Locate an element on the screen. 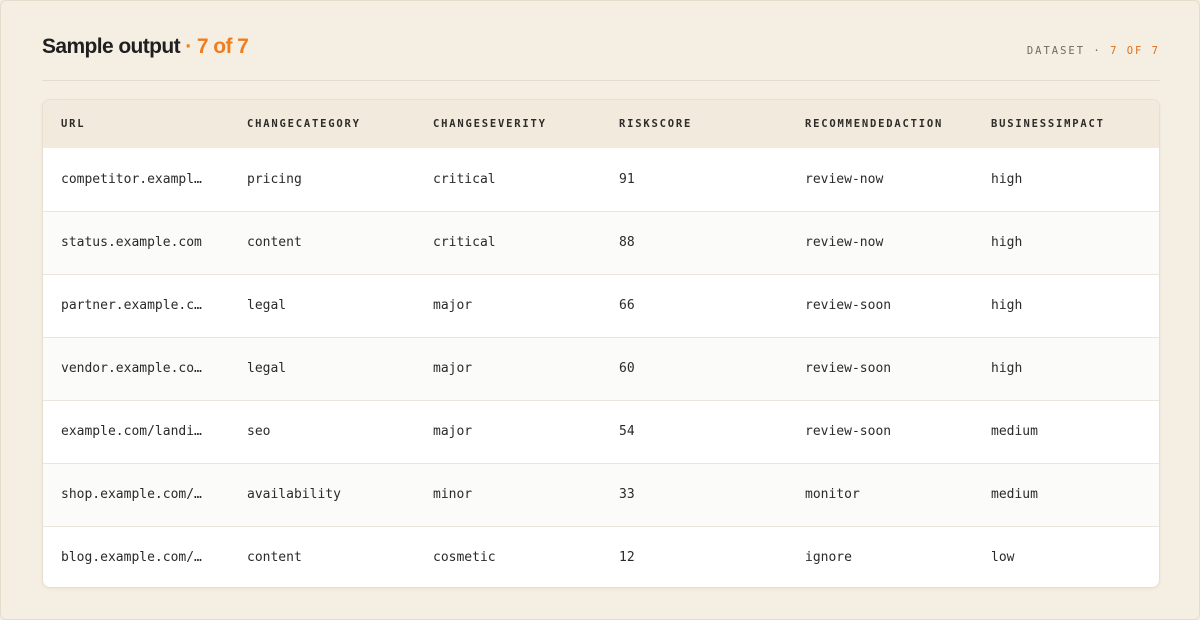 This screenshot has height=620, width=1200. cell-riskscore: 88 is located at coordinates (627, 242).